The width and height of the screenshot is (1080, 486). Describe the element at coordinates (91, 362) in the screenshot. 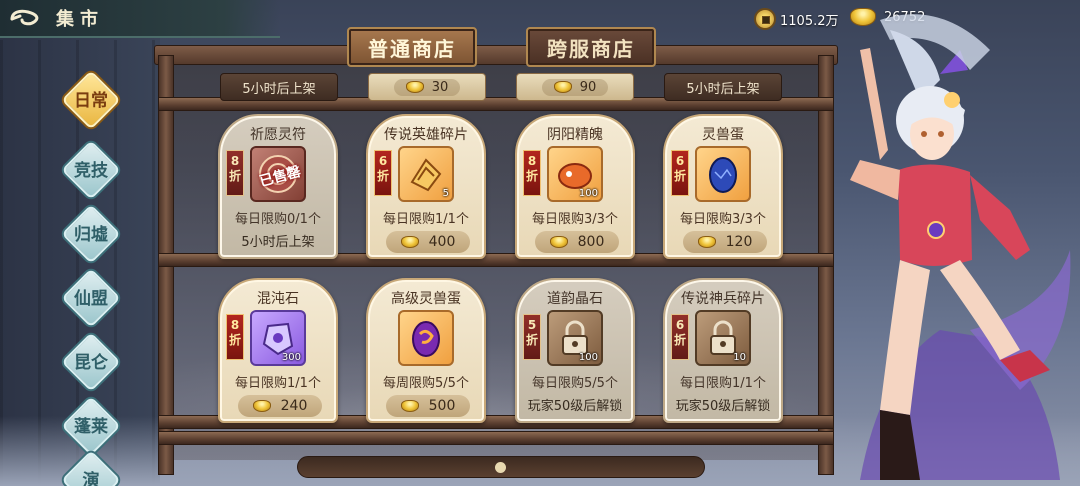

I see `nav-tab-kunlun: 昆仑` at that location.